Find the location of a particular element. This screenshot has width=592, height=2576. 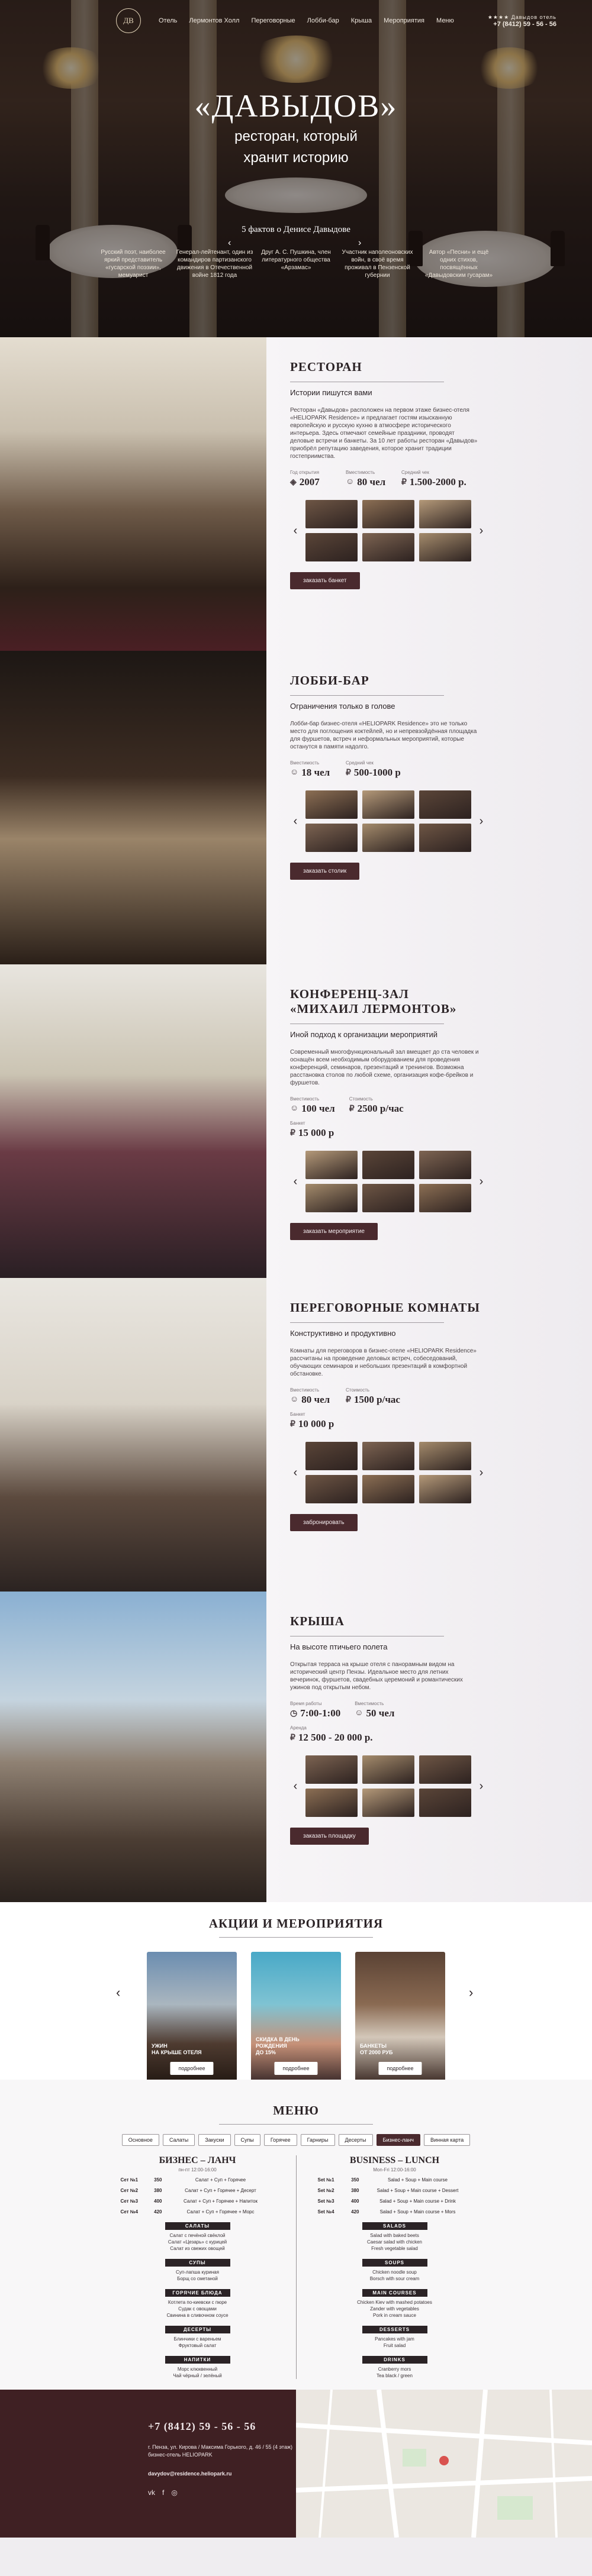

nav-item-events: Мероприятия is located at coordinates (404, 20).